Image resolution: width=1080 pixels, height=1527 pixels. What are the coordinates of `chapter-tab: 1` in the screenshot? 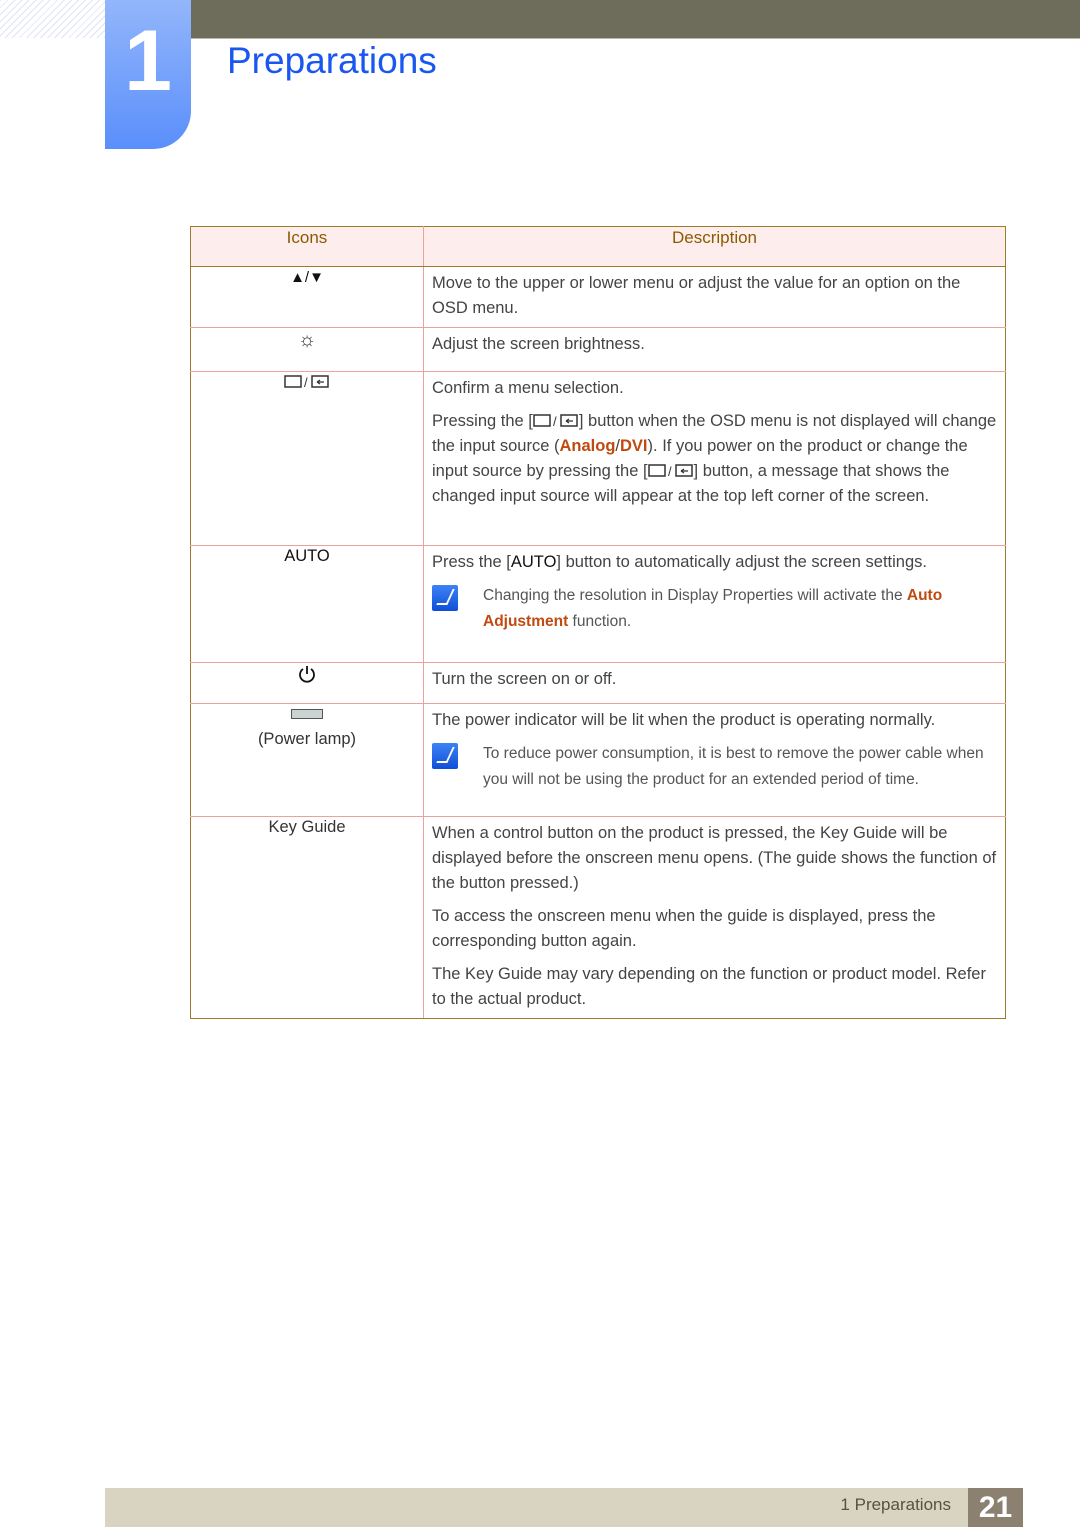 It's located at (148, 74).